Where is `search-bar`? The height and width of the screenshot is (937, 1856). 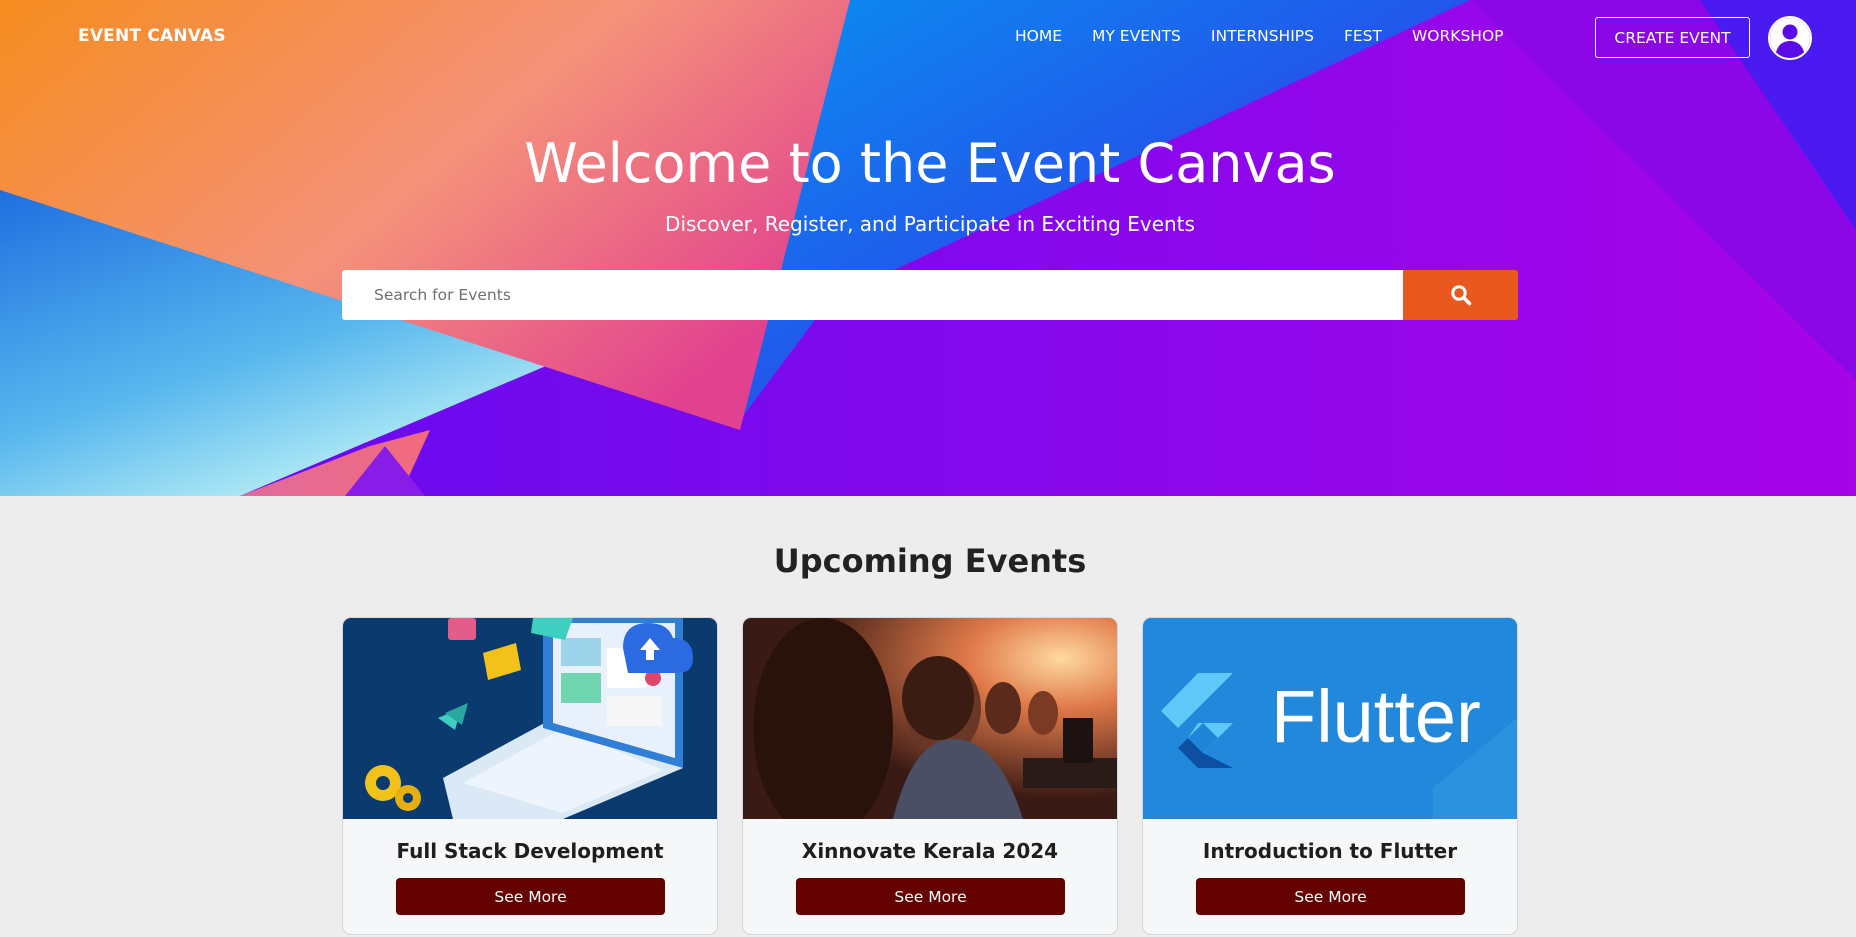 search-bar is located at coordinates (930, 295).